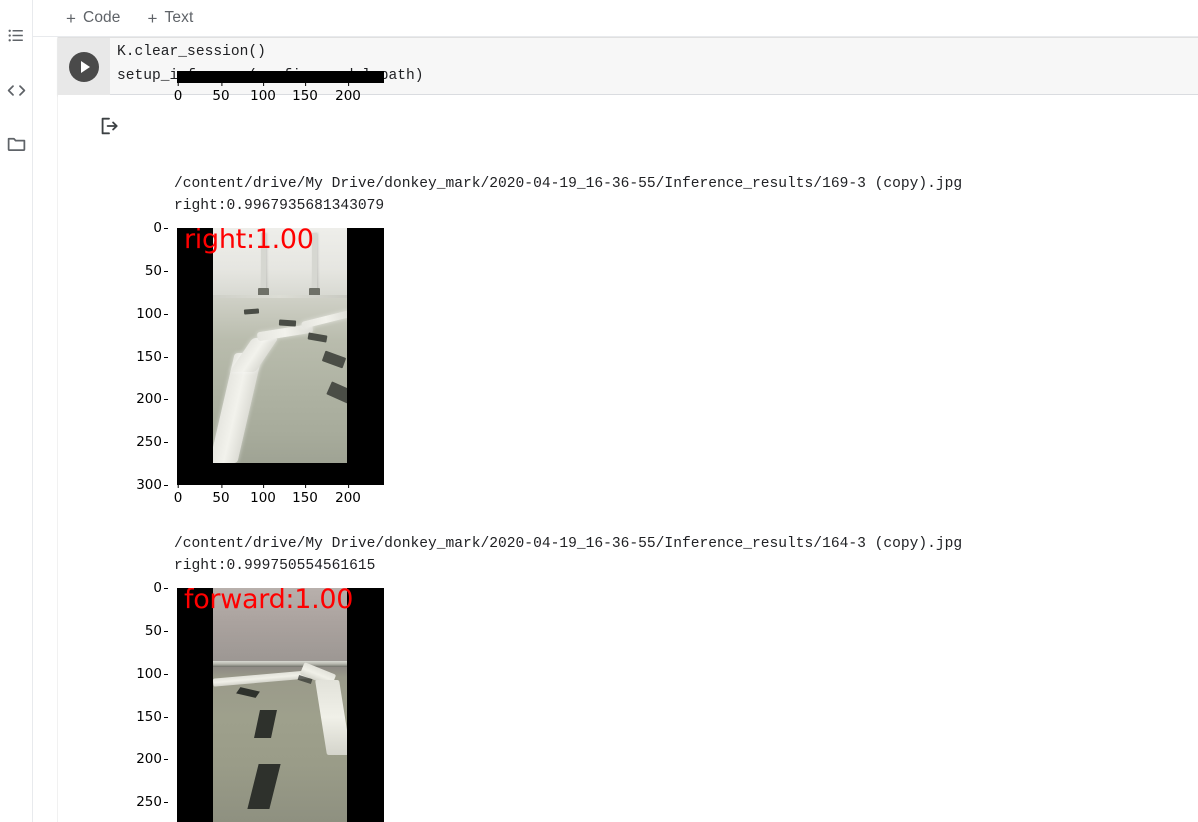 The image size is (1198, 822). I want to click on figure-1-xaxis: 0 50 100 150 200, so click(299, 495).